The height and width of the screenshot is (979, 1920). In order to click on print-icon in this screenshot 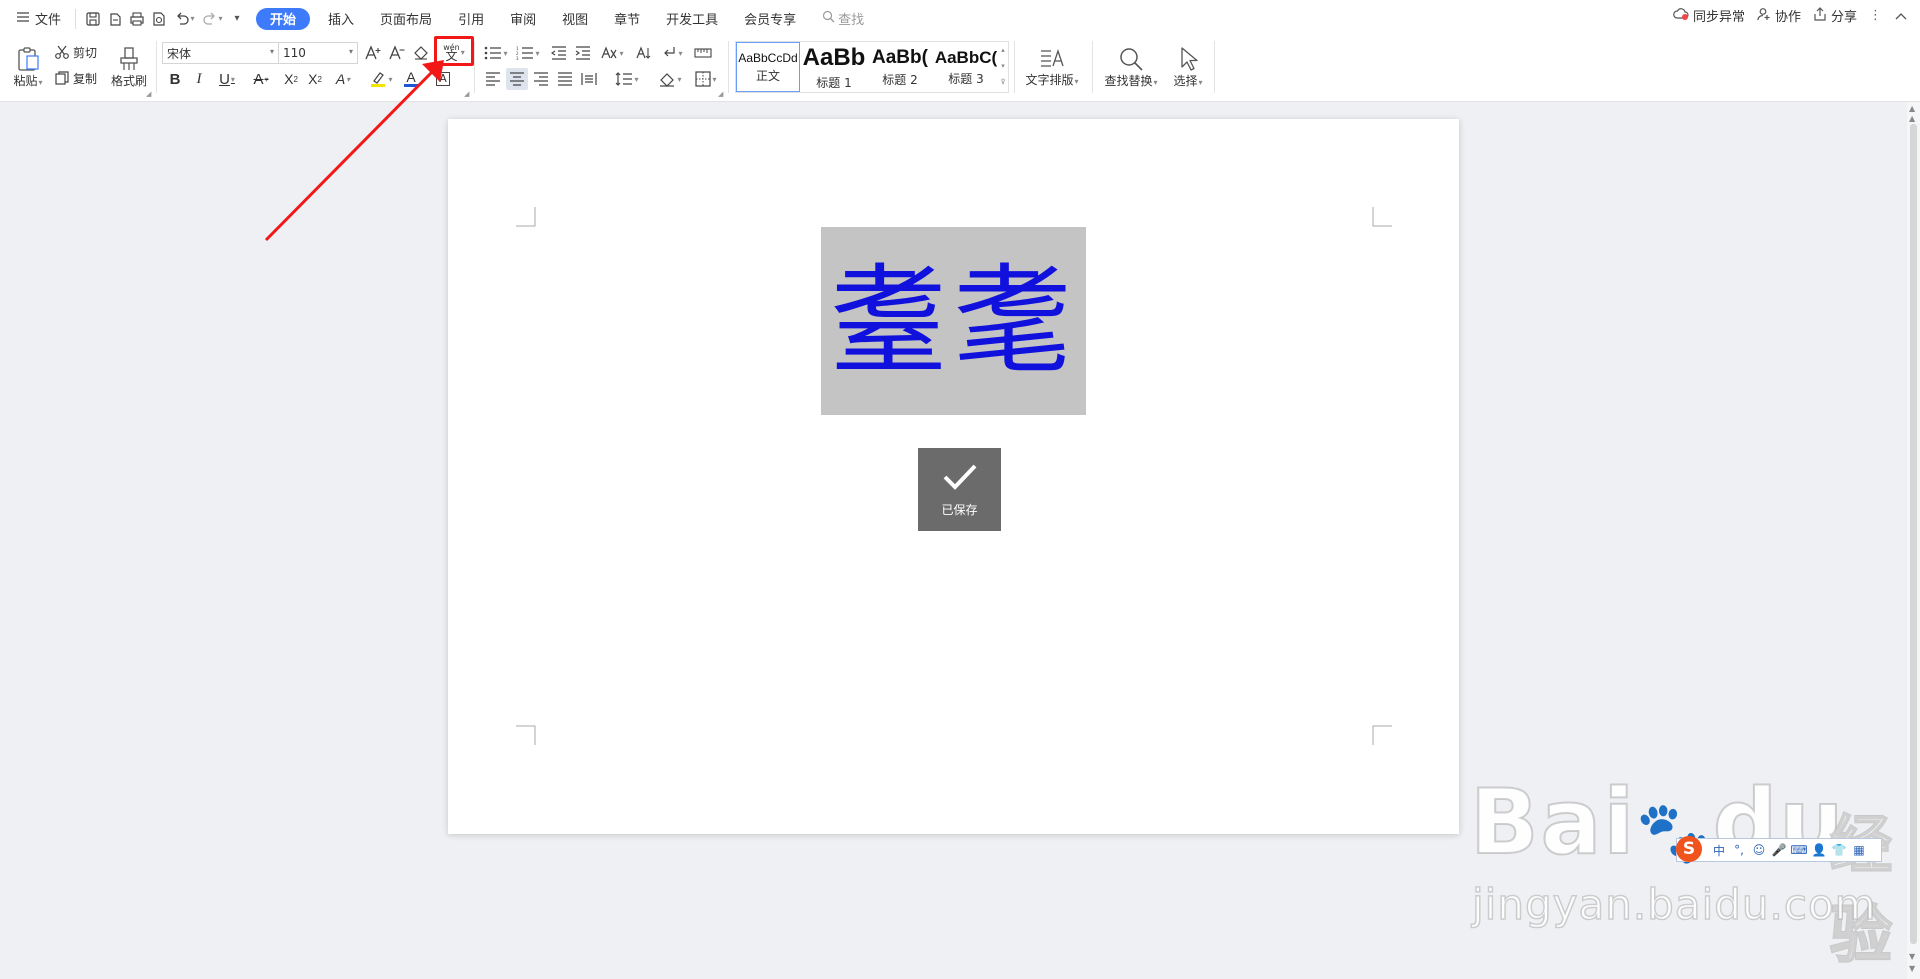, I will do `click(137, 19)`.